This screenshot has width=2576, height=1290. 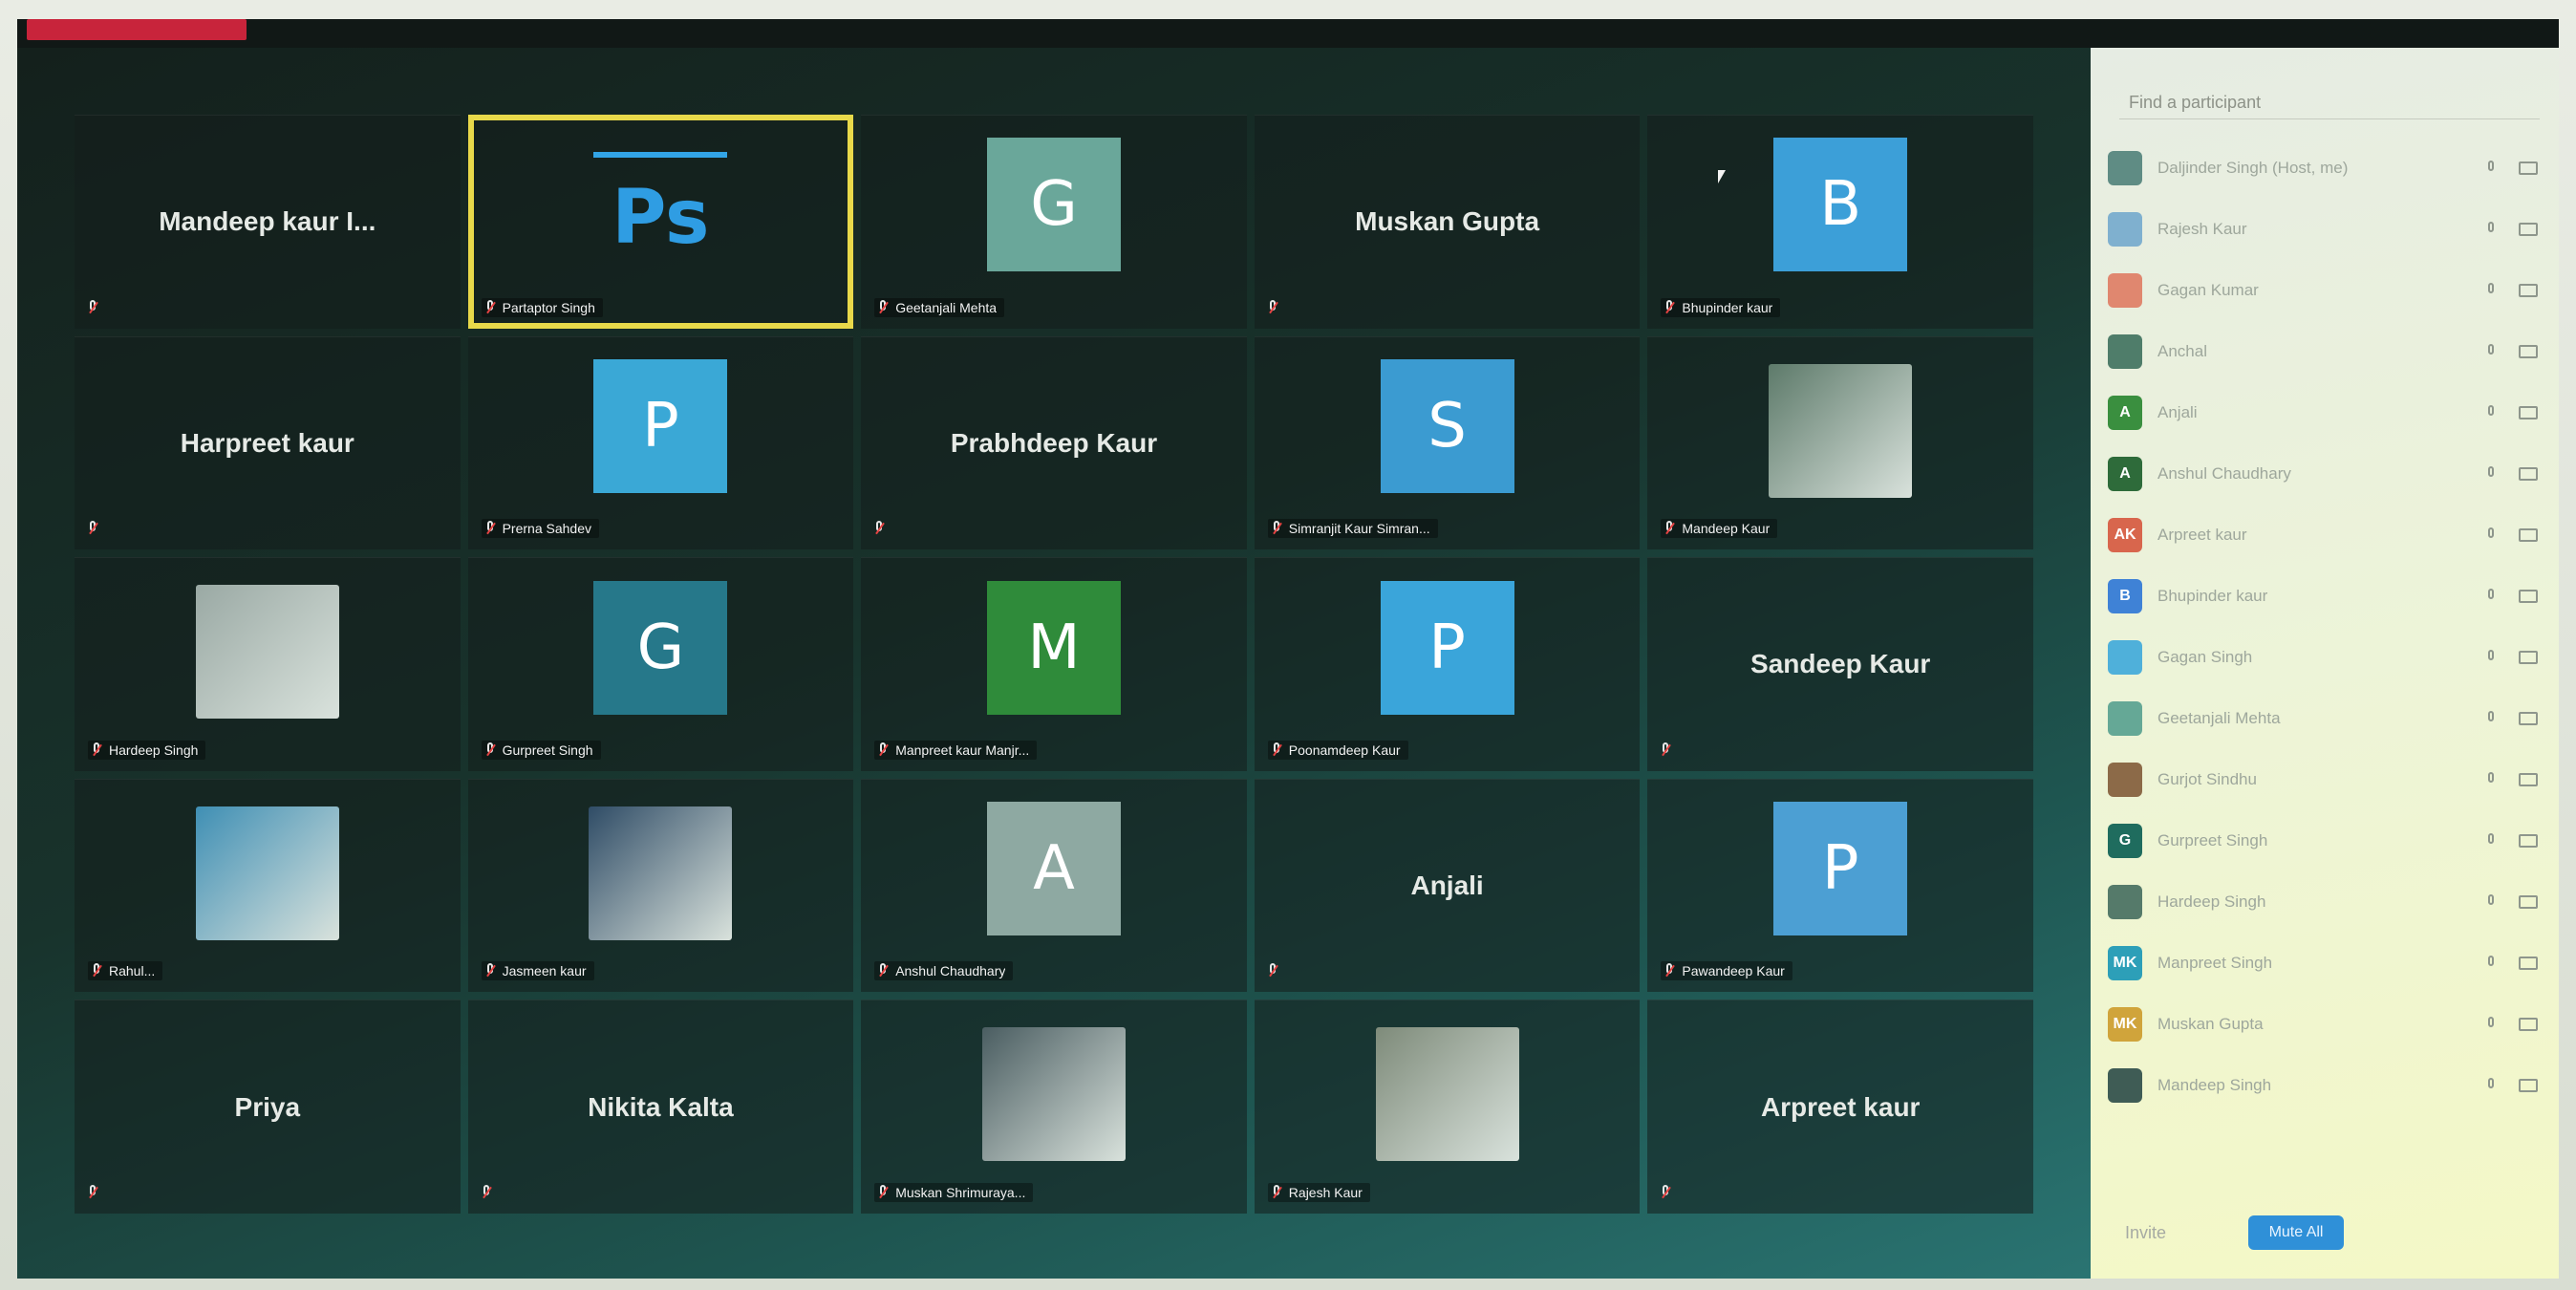 I want to click on participant-row: Anchal, so click(x=2327, y=352).